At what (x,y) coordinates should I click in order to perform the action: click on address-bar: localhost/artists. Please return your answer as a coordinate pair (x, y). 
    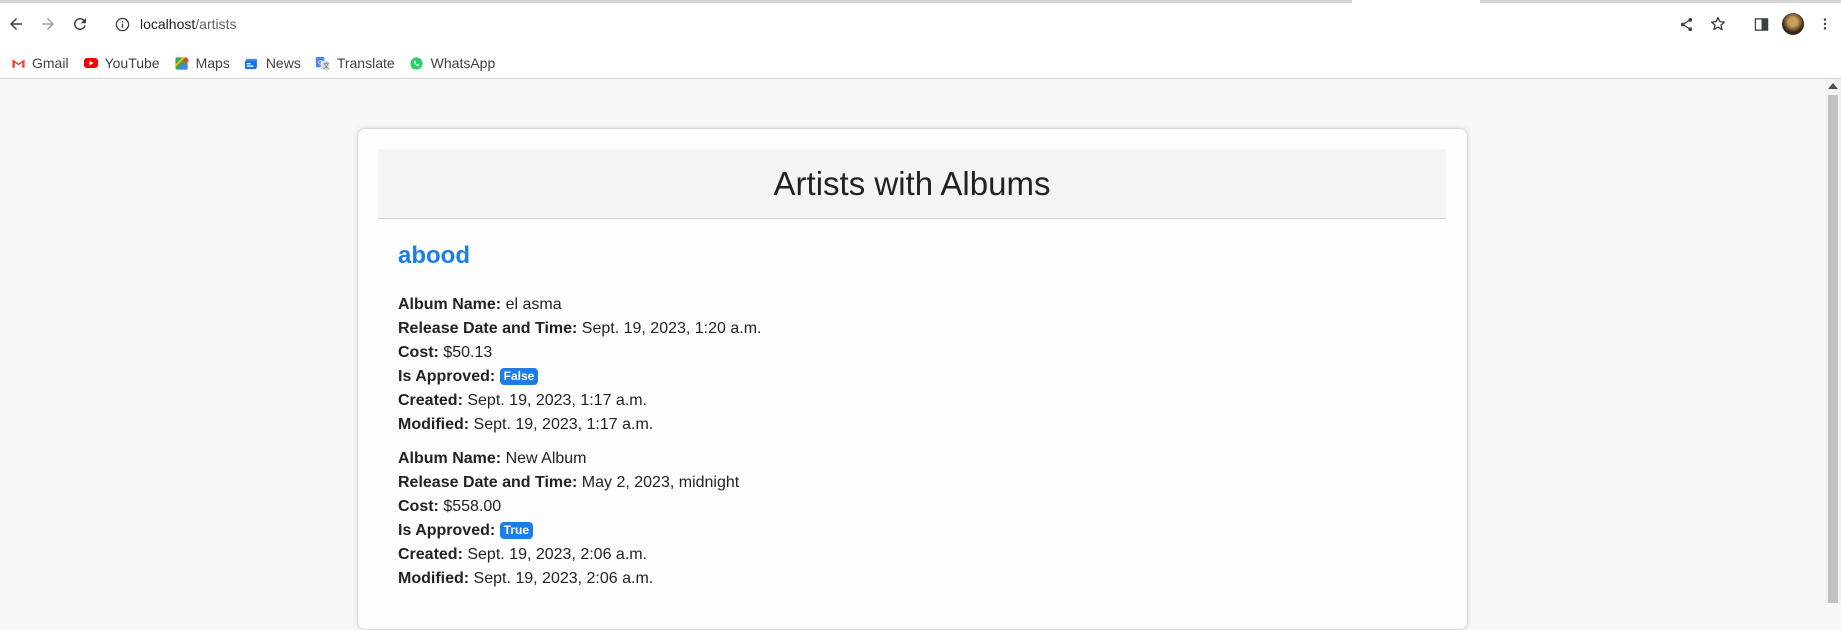
    Looking at the image, I should click on (919, 24).